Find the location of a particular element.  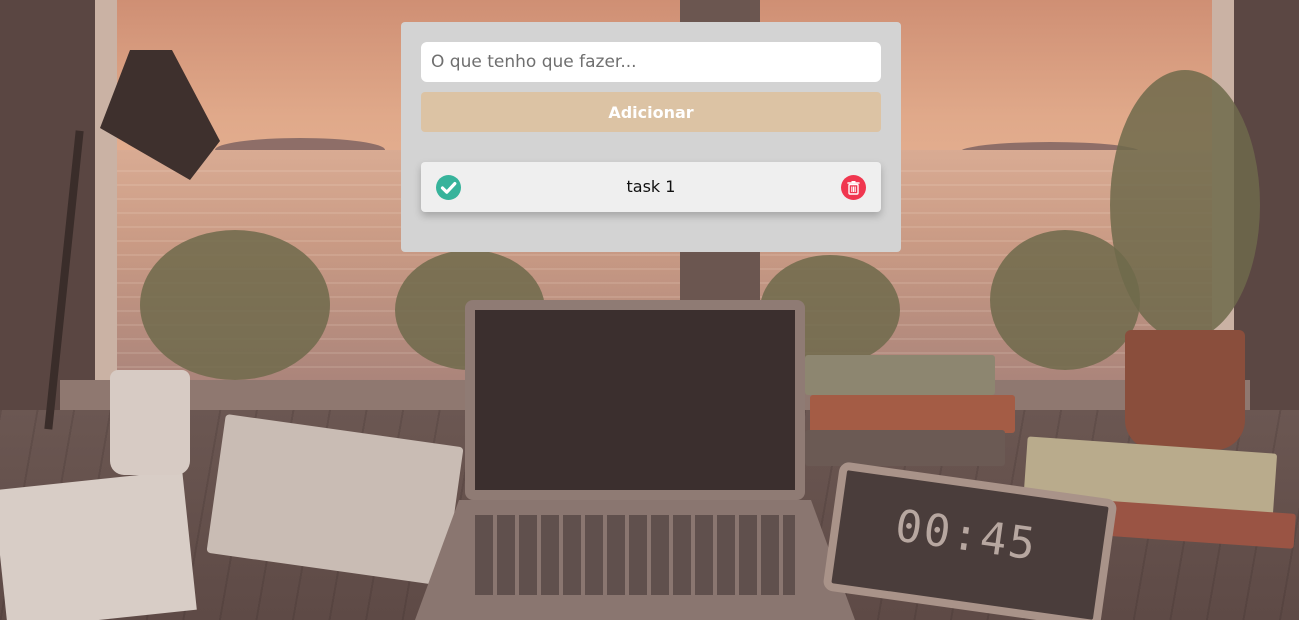

plant is located at coordinates (235, 305).